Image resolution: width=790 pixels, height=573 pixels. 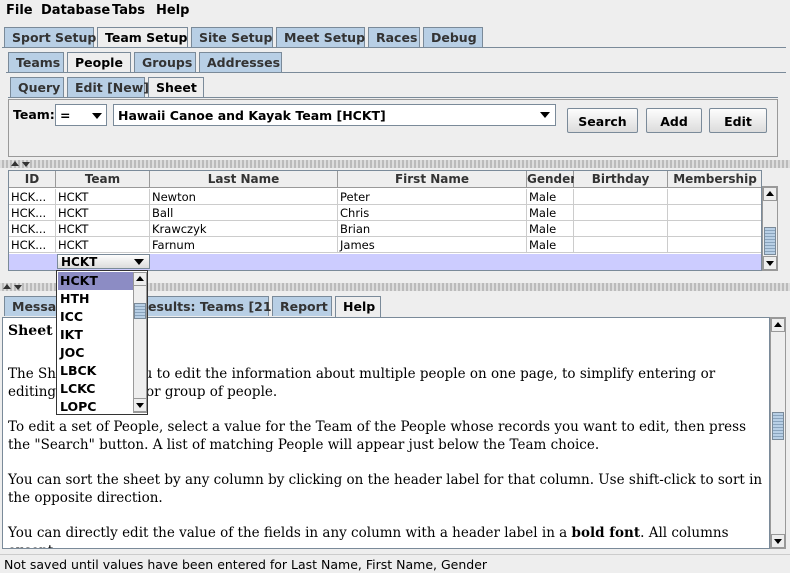 What do you see at coordinates (244, 197) in the screenshot?
I see `table-cell: Newton` at bounding box center [244, 197].